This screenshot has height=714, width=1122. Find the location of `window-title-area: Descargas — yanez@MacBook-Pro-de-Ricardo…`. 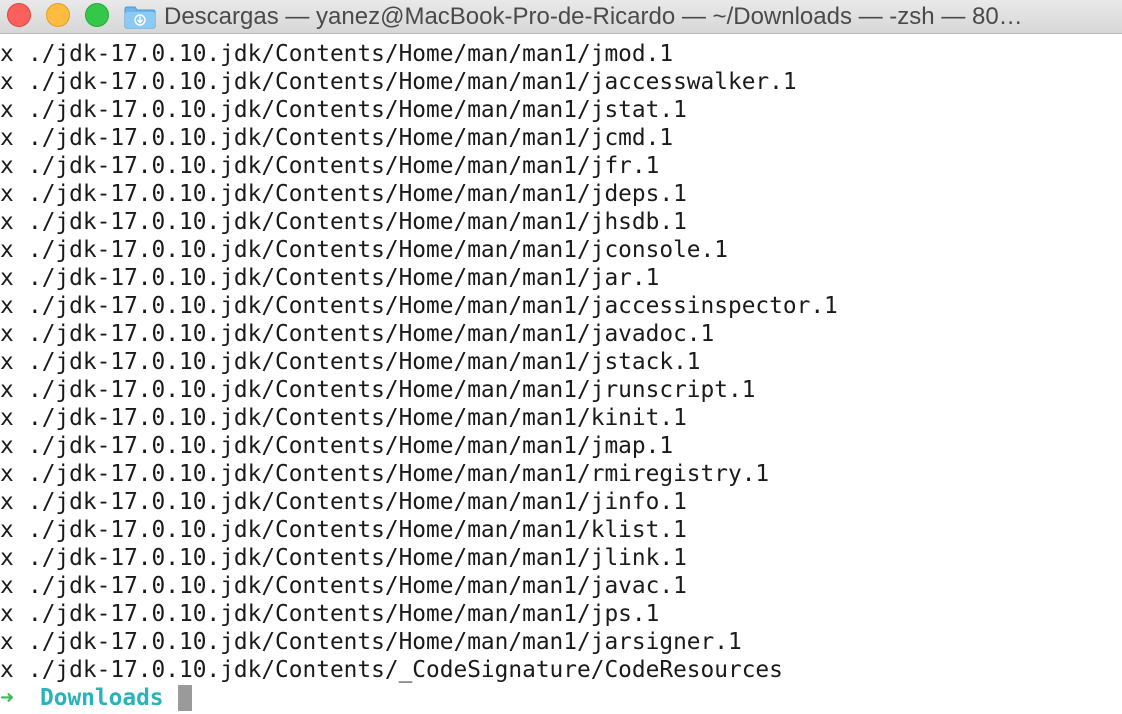

window-title-area: Descargas — yanez@MacBook-Pro-de-Ricardo… is located at coordinates (623, 16).